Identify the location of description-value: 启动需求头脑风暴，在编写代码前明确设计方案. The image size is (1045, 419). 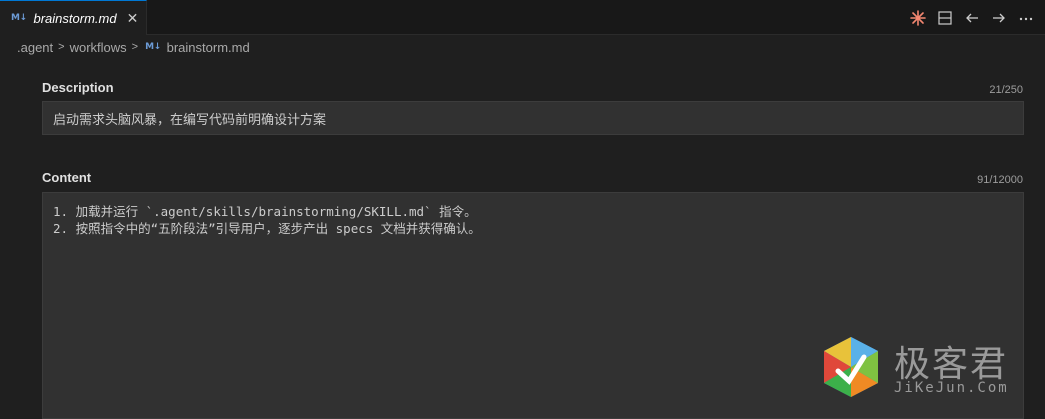
(190, 119).